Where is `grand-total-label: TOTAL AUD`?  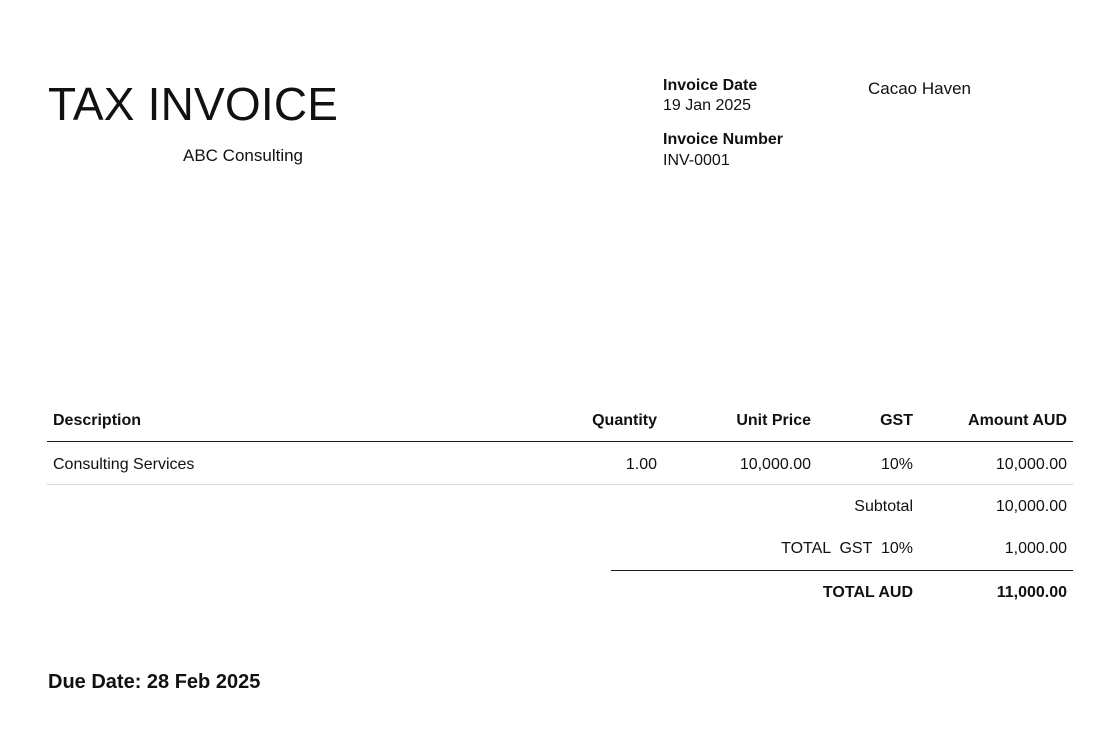 grand-total-label: TOTAL AUD is located at coordinates (867, 592).